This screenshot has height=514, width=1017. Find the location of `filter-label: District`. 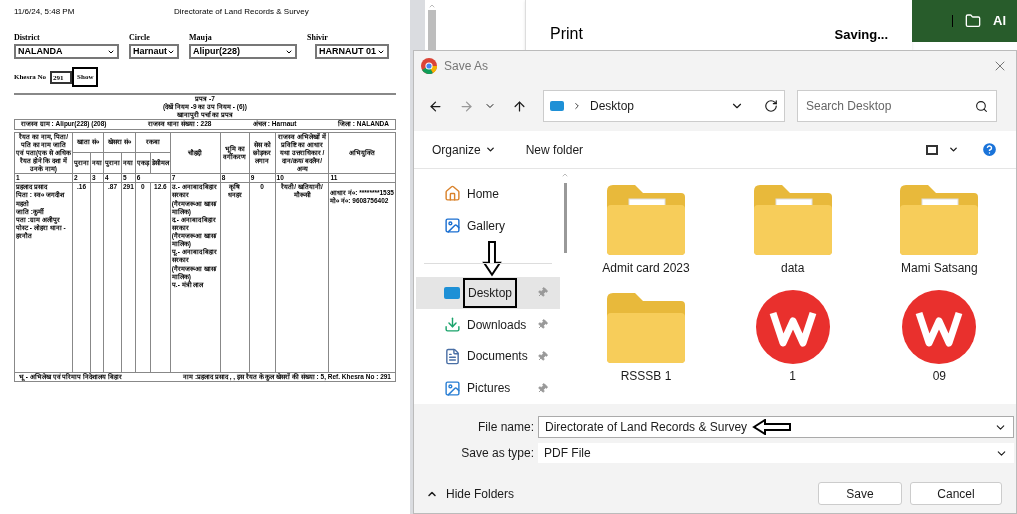

filter-label: District is located at coordinates (27, 38).